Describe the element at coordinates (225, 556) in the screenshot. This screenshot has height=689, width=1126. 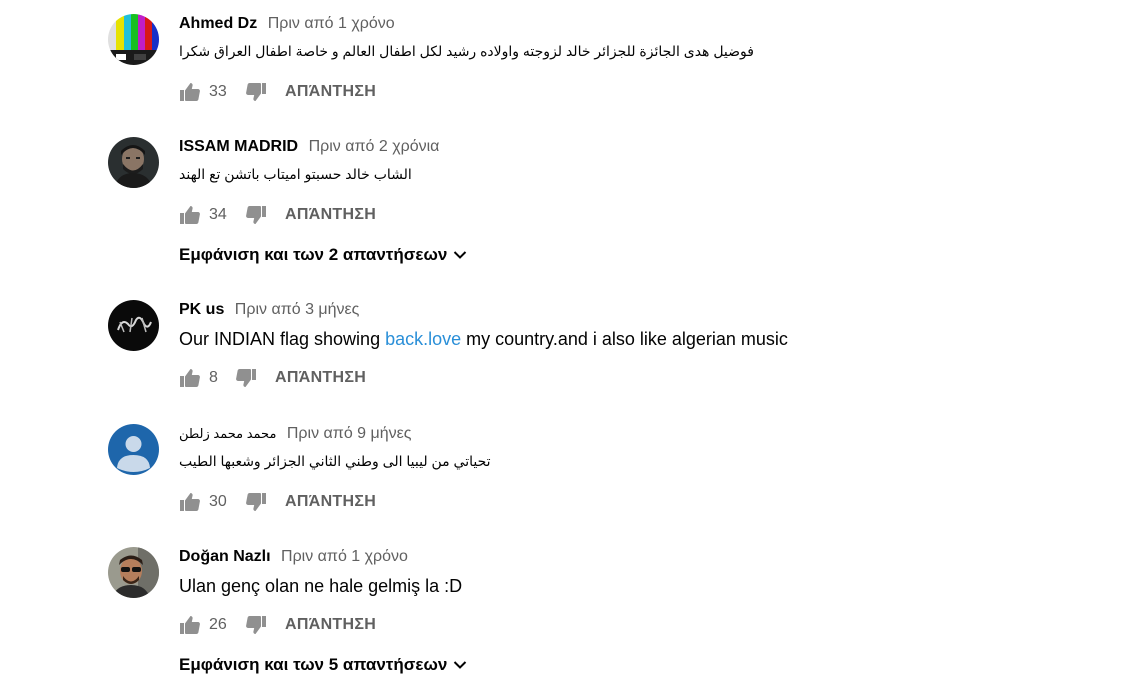
I see `comment-author: Doğan Nazlı` at that location.